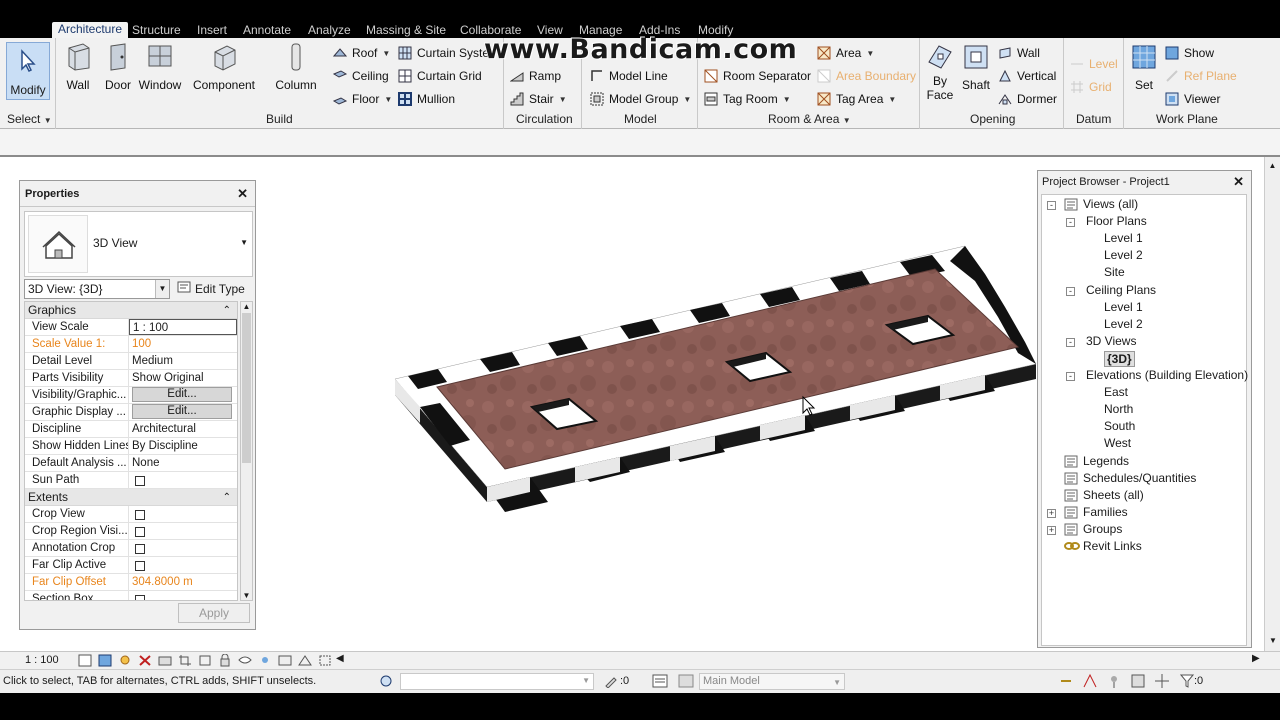 The height and width of the screenshot is (720, 1280). What do you see at coordinates (1118, 409) in the screenshot?
I see `tree-node: North` at bounding box center [1118, 409].